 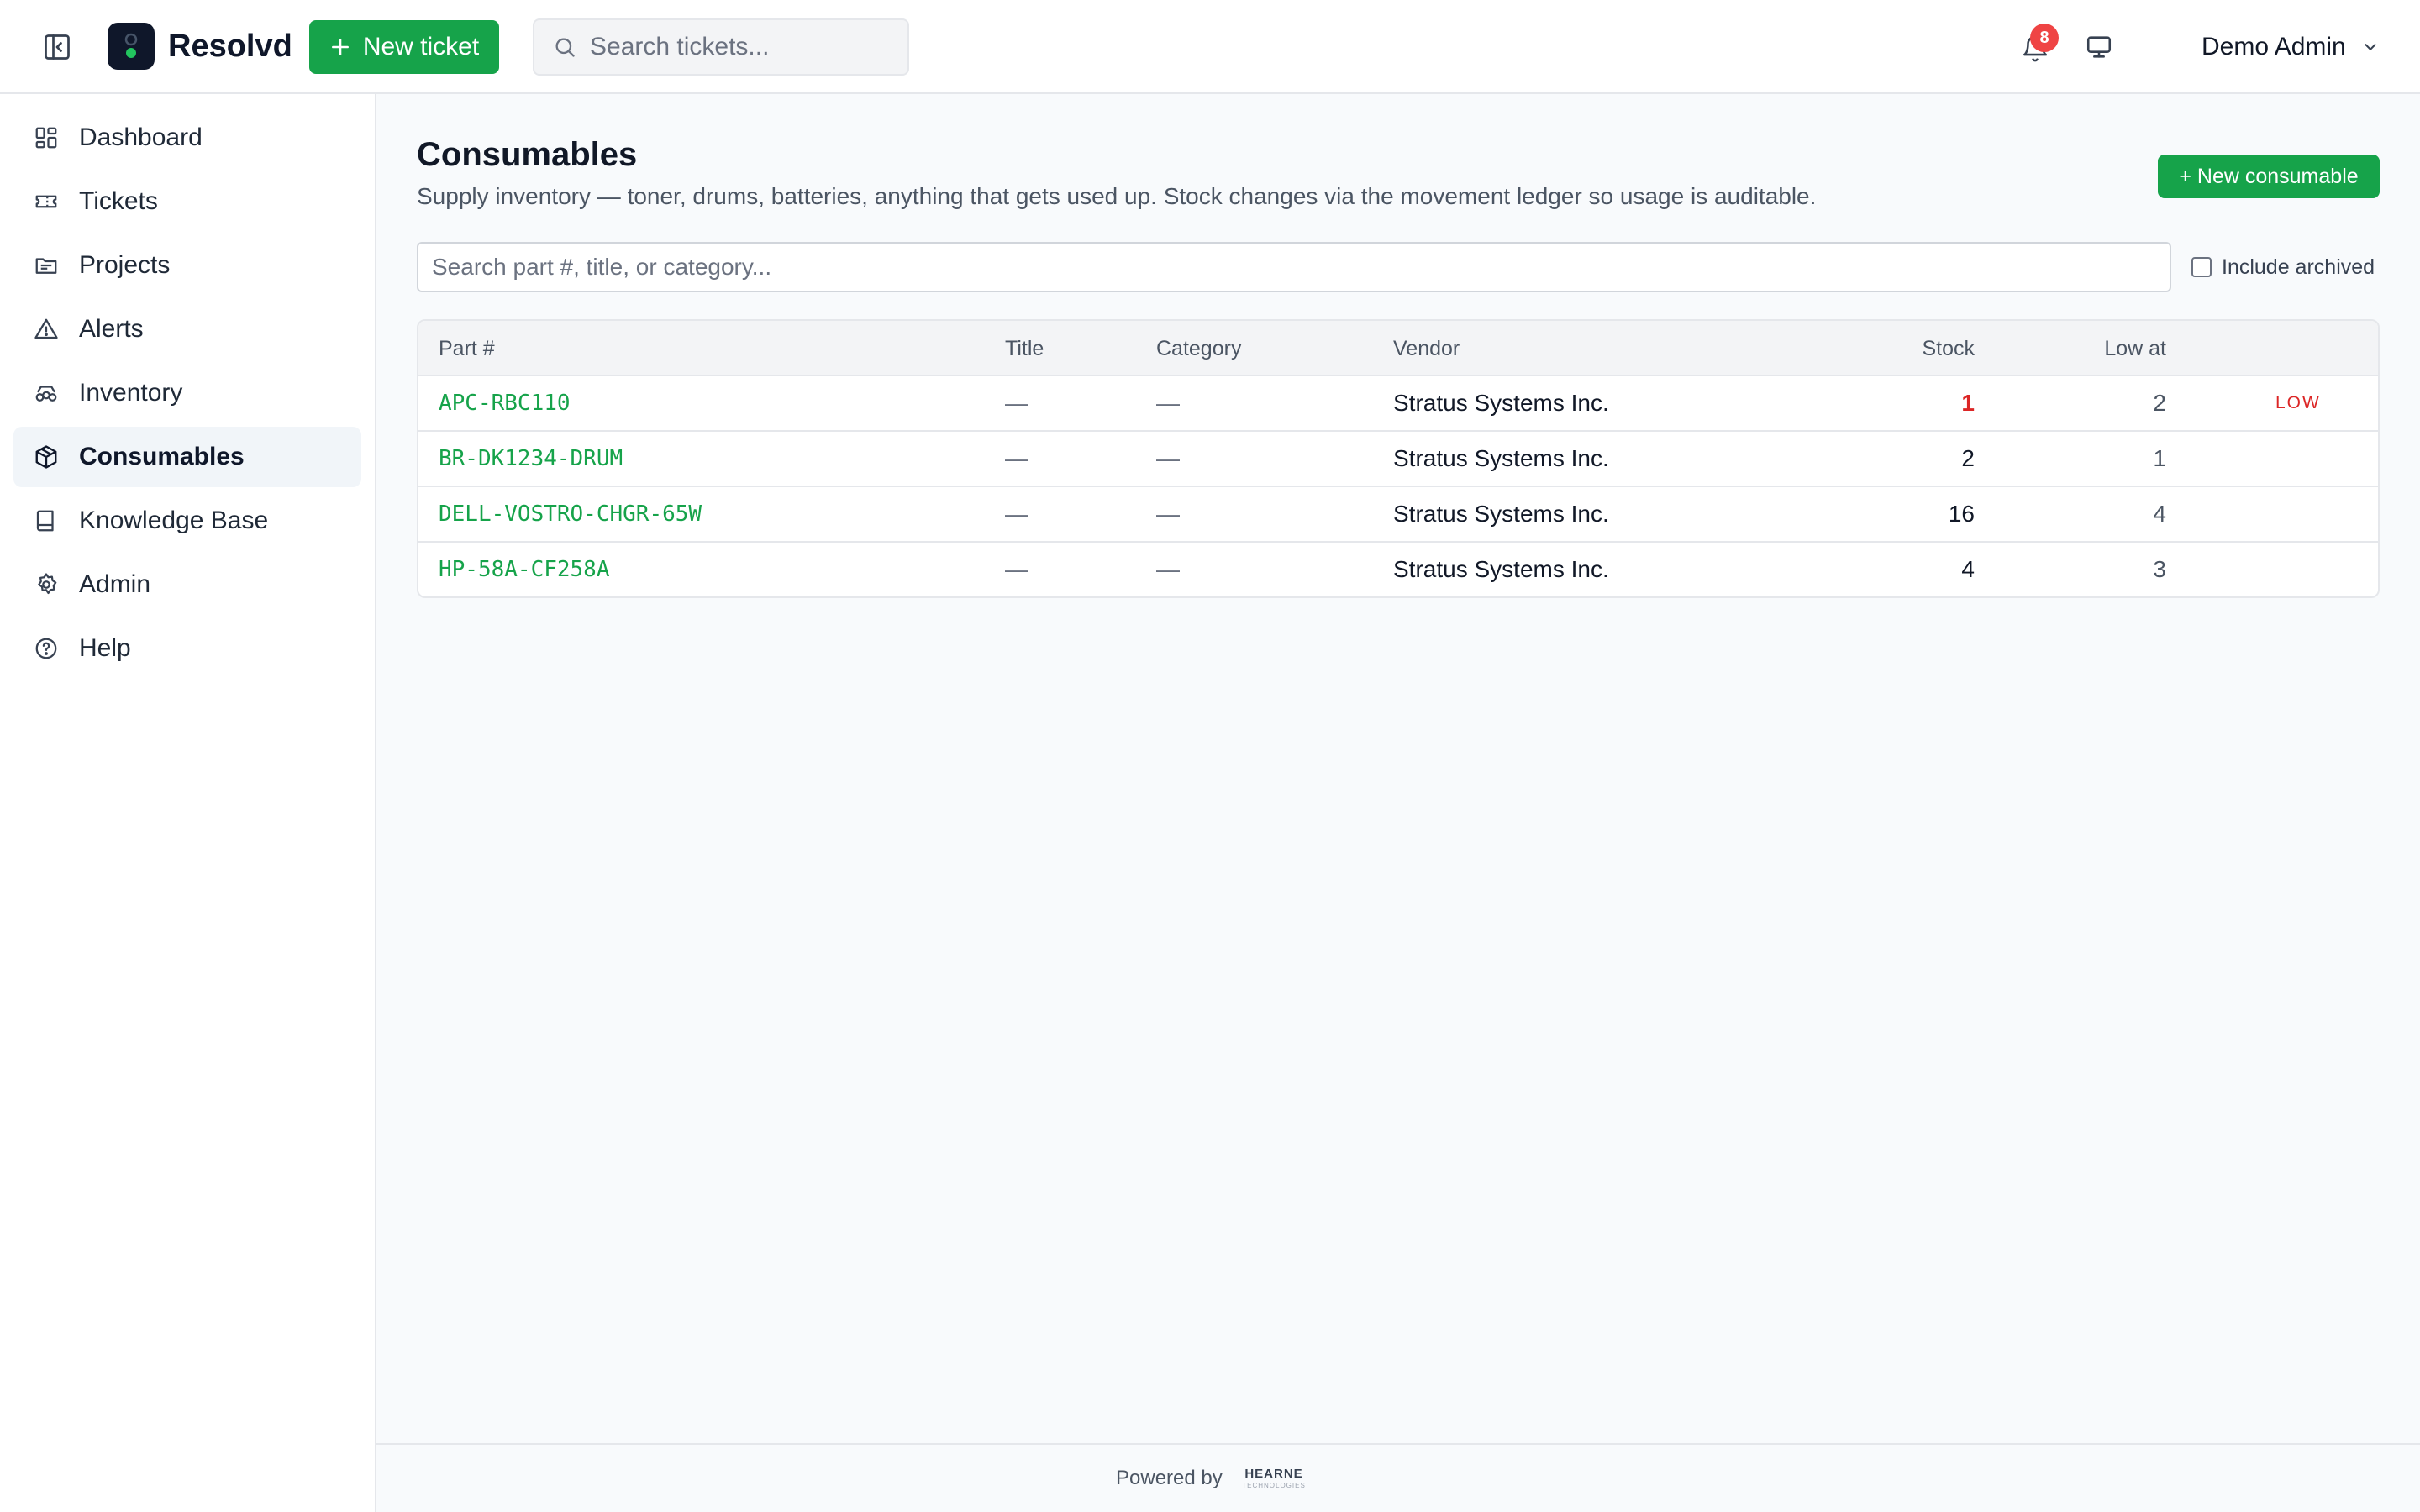 I want to click on book-icon, so click(x=45, y=521).